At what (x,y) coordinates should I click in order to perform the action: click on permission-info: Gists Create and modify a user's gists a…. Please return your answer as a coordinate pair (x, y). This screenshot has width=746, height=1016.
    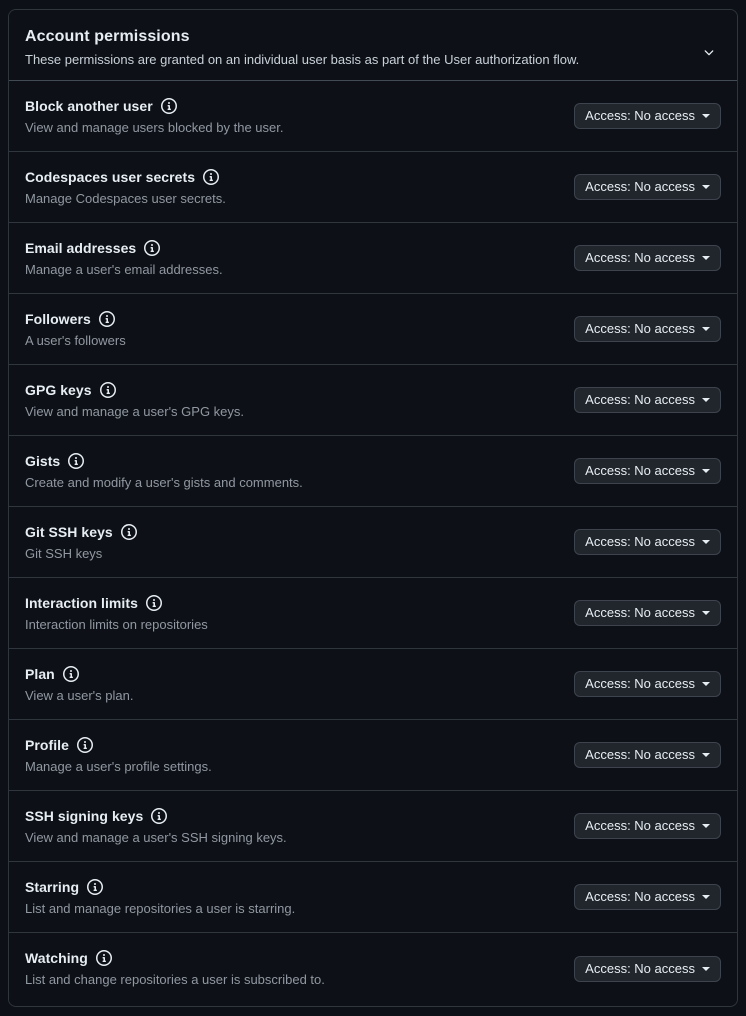
    Looking at the image, I should click on (164, 471).